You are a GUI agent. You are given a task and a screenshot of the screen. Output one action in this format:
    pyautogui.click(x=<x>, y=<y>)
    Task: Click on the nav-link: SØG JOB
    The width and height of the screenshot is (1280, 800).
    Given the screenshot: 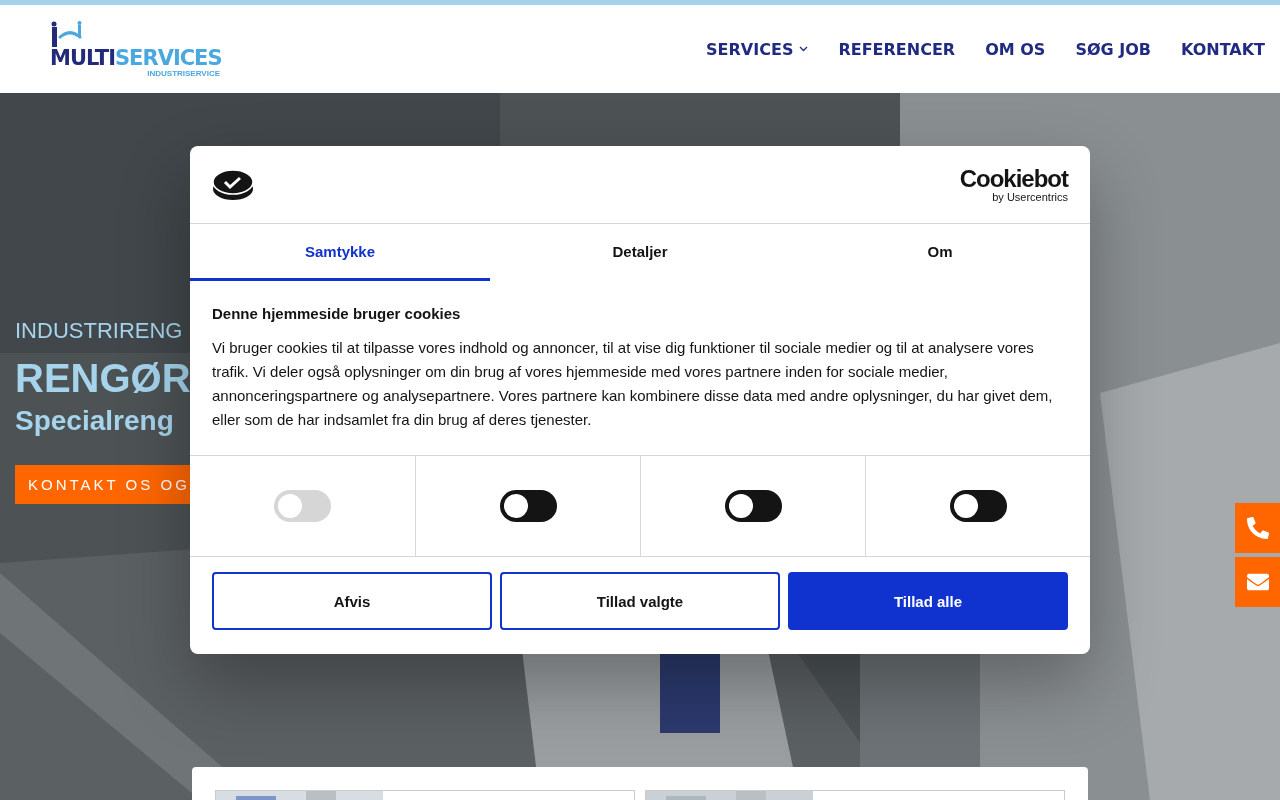 What is the action you would take?
    pyautogui.click(x=1113, y=49)
    